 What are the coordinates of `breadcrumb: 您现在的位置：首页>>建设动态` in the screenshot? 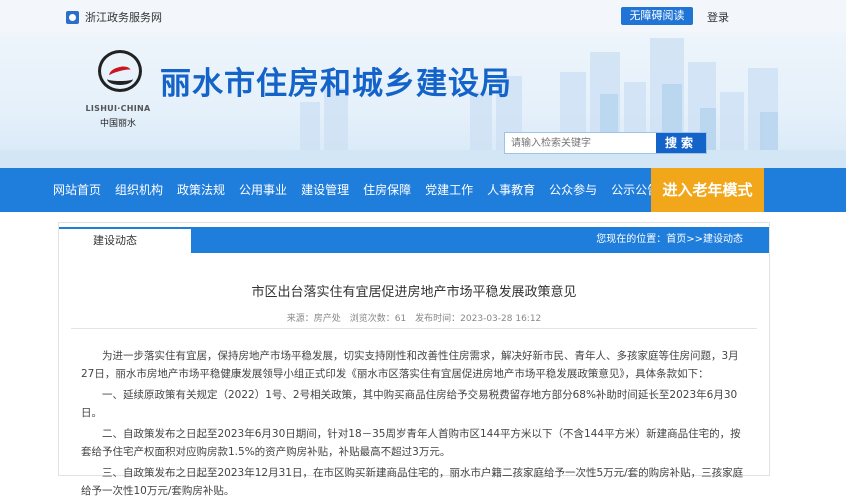 It's located at (669, 240).